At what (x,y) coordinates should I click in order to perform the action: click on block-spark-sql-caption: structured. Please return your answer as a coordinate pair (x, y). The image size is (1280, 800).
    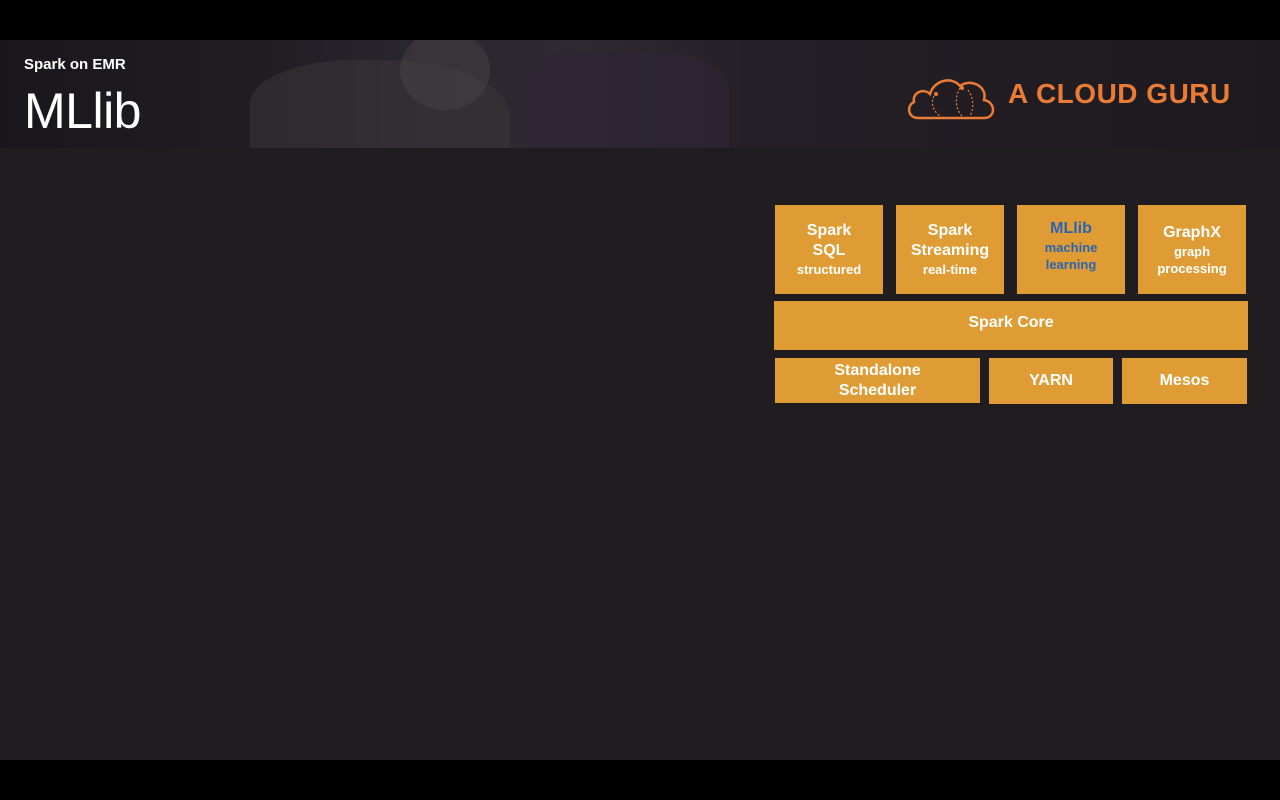
    Looking at the image, I should click on (829, 269).